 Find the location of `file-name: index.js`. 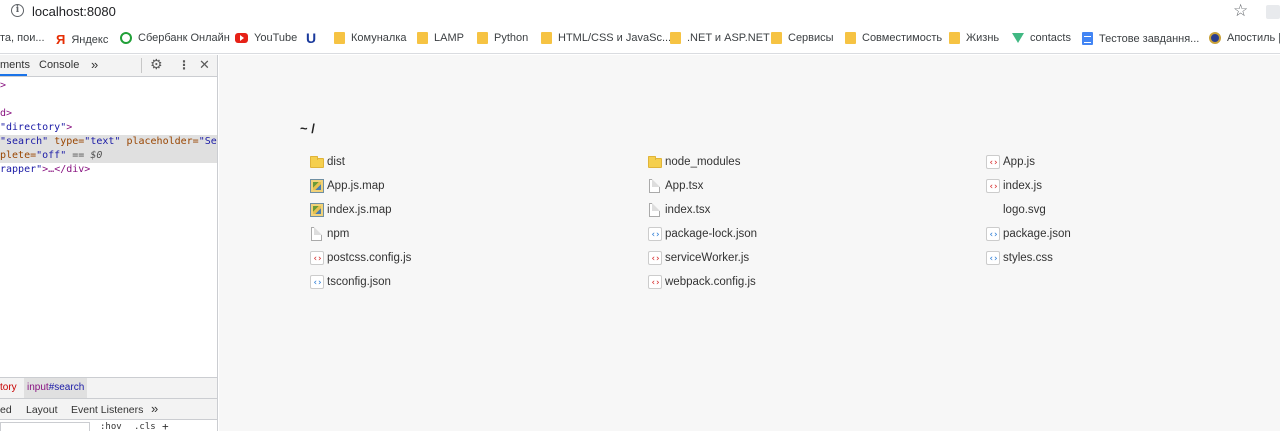

file-name: index.js is located at coordinates (1022, 186).